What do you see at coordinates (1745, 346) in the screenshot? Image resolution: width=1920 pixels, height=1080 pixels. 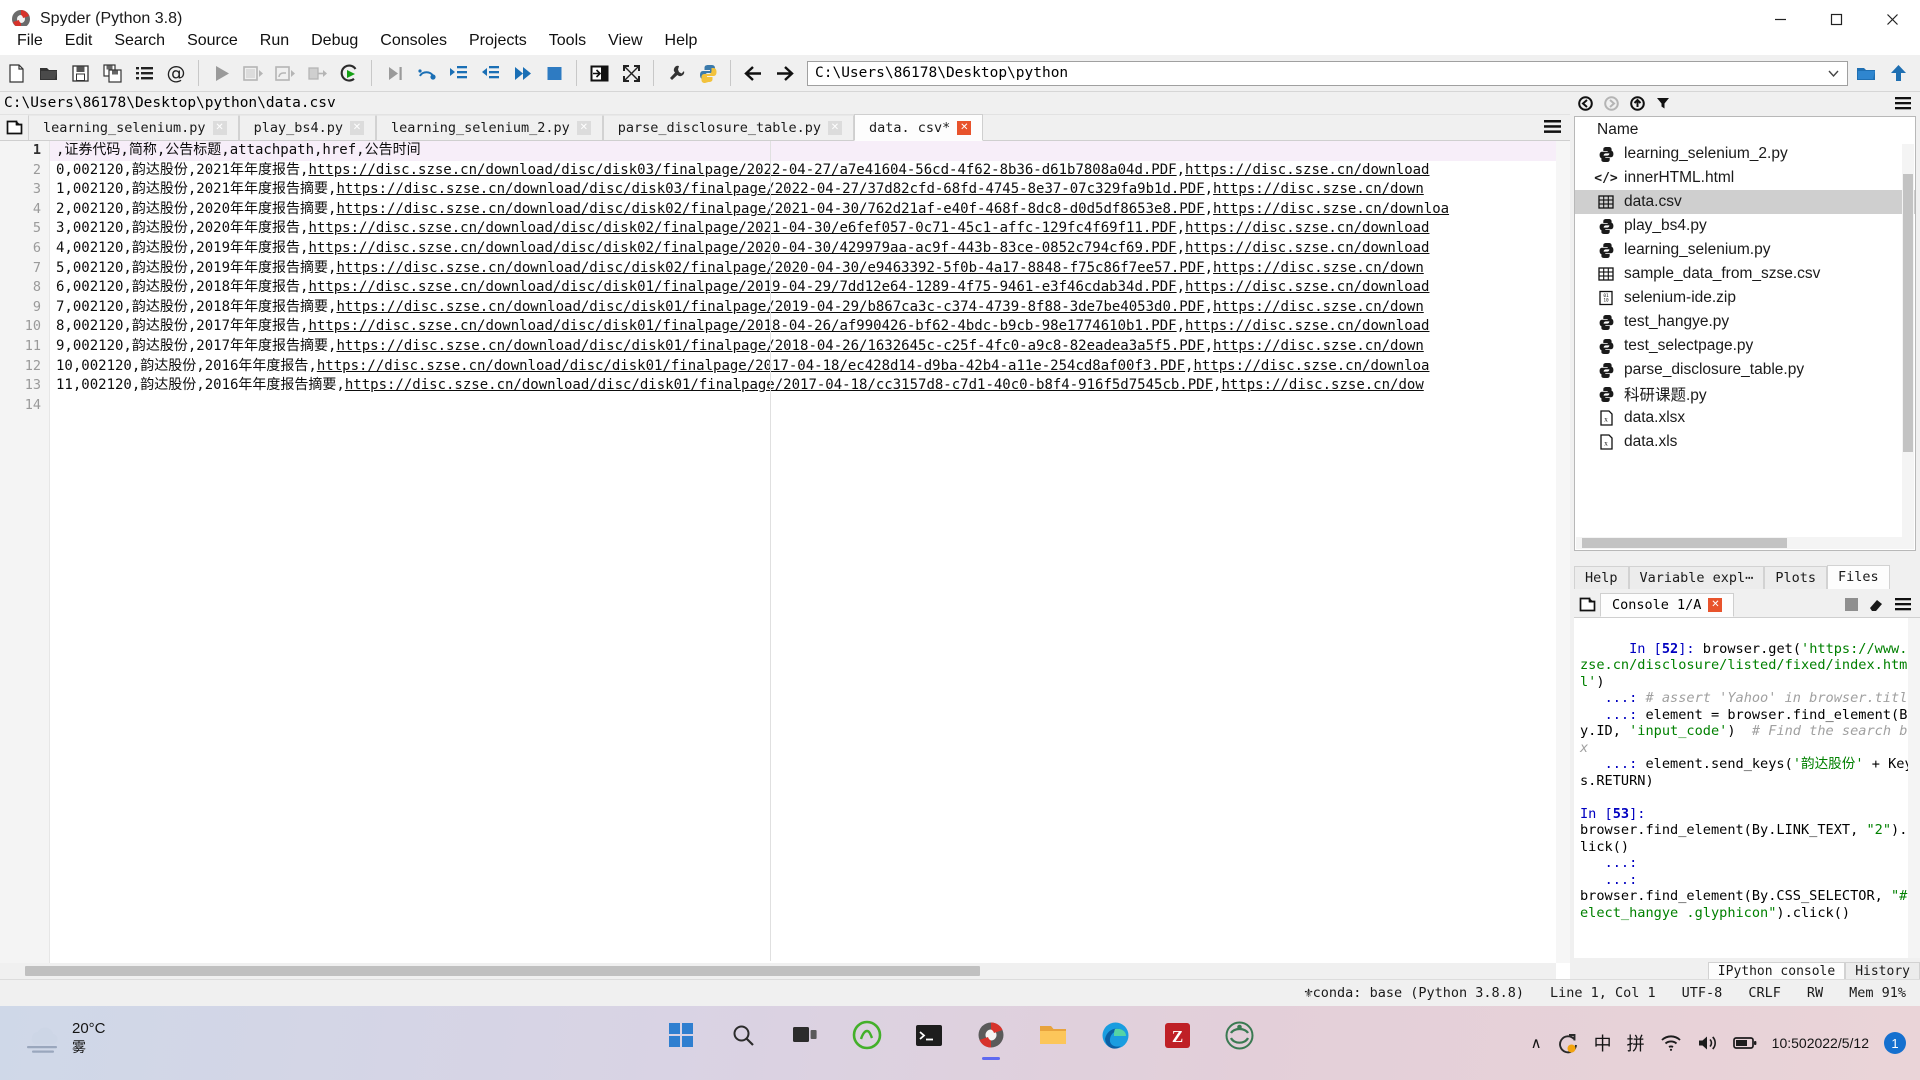 I see `file-row-test-selectpage: test_selectpage.py` at bounding box center [1745, 346].